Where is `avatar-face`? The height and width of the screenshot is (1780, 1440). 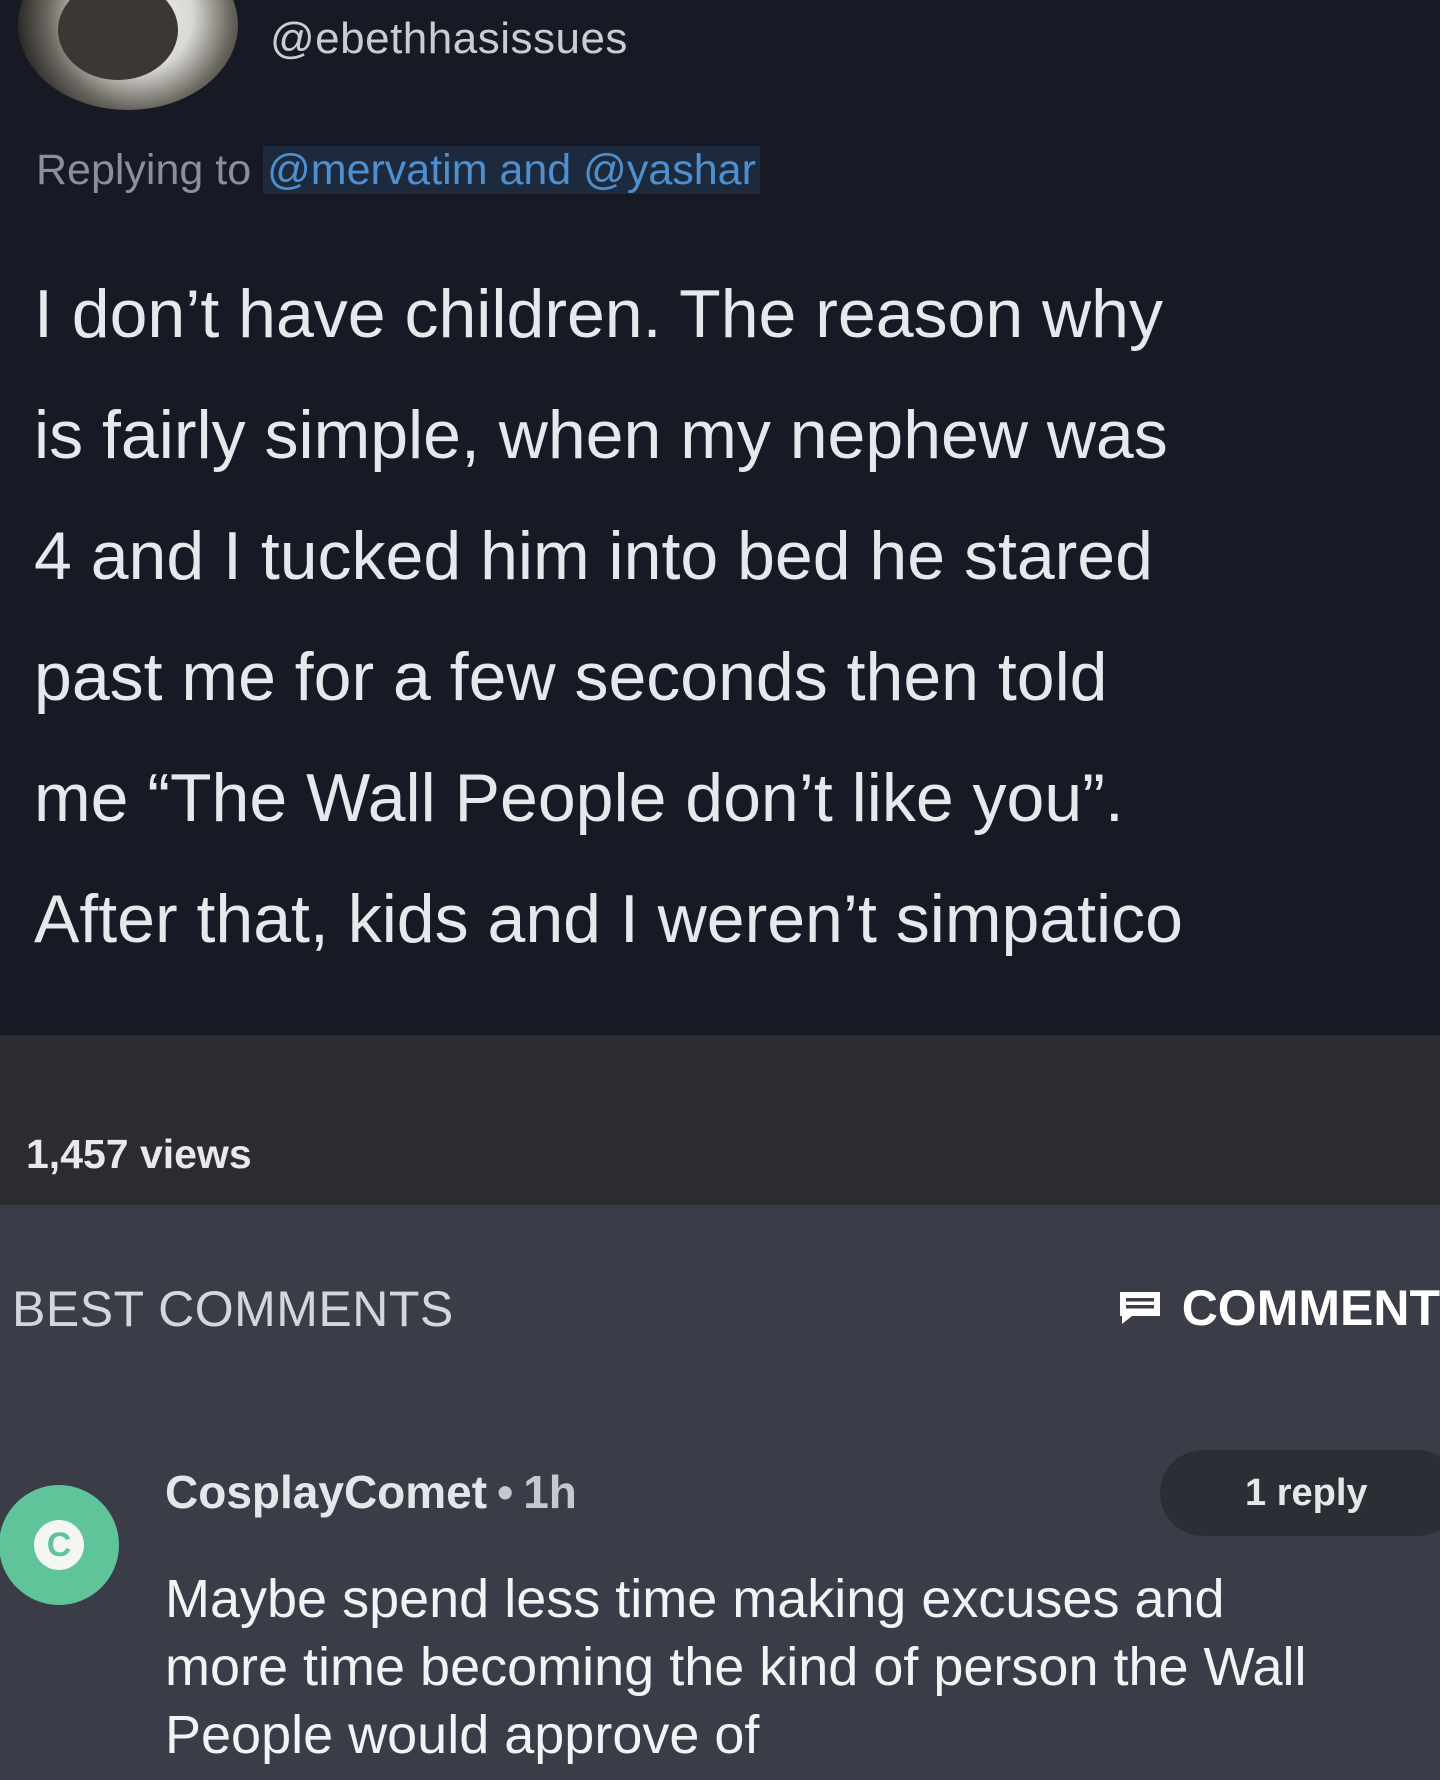
avatar-face is located at coordinates (118, 40).